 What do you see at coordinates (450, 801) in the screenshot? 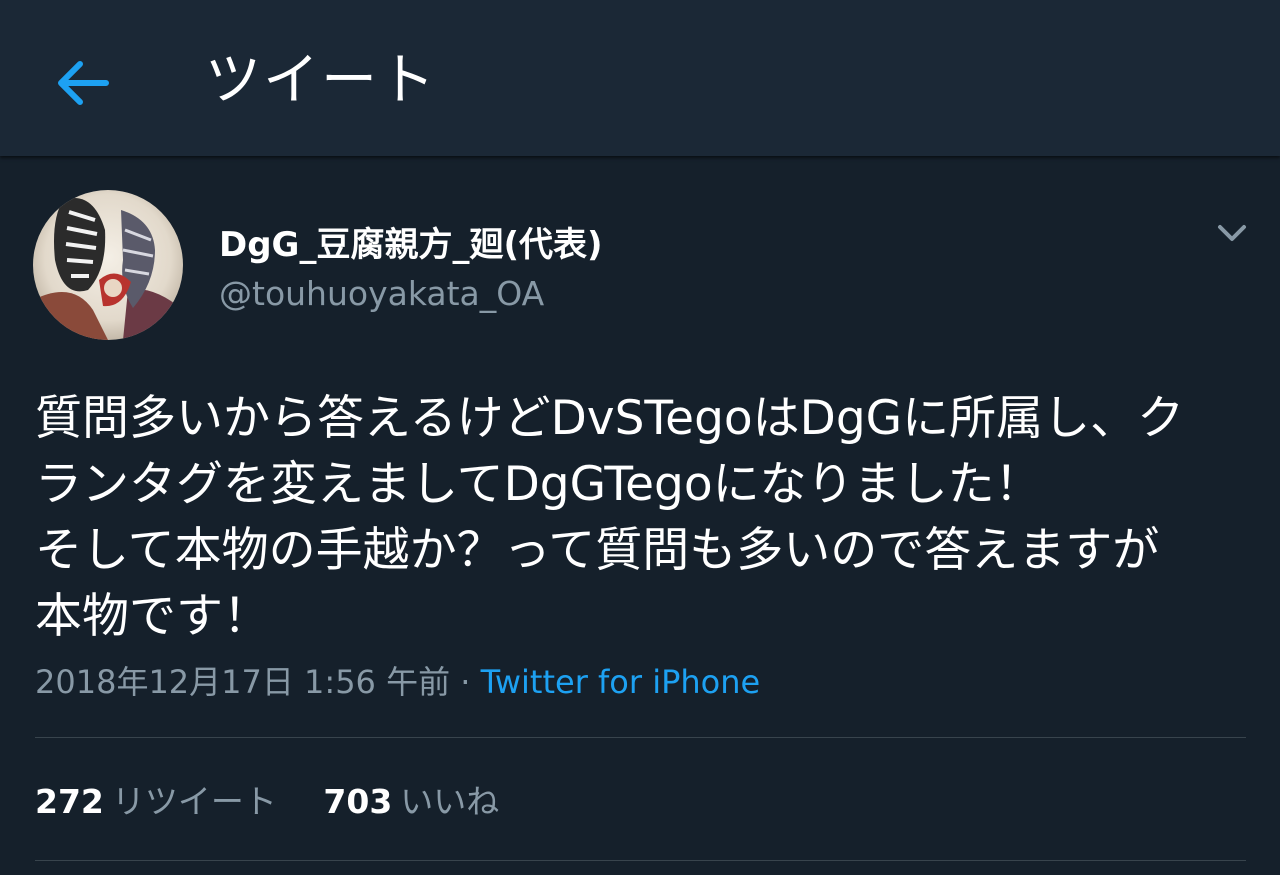
I see `like-label: いいね` at bounding box center [450, 801].